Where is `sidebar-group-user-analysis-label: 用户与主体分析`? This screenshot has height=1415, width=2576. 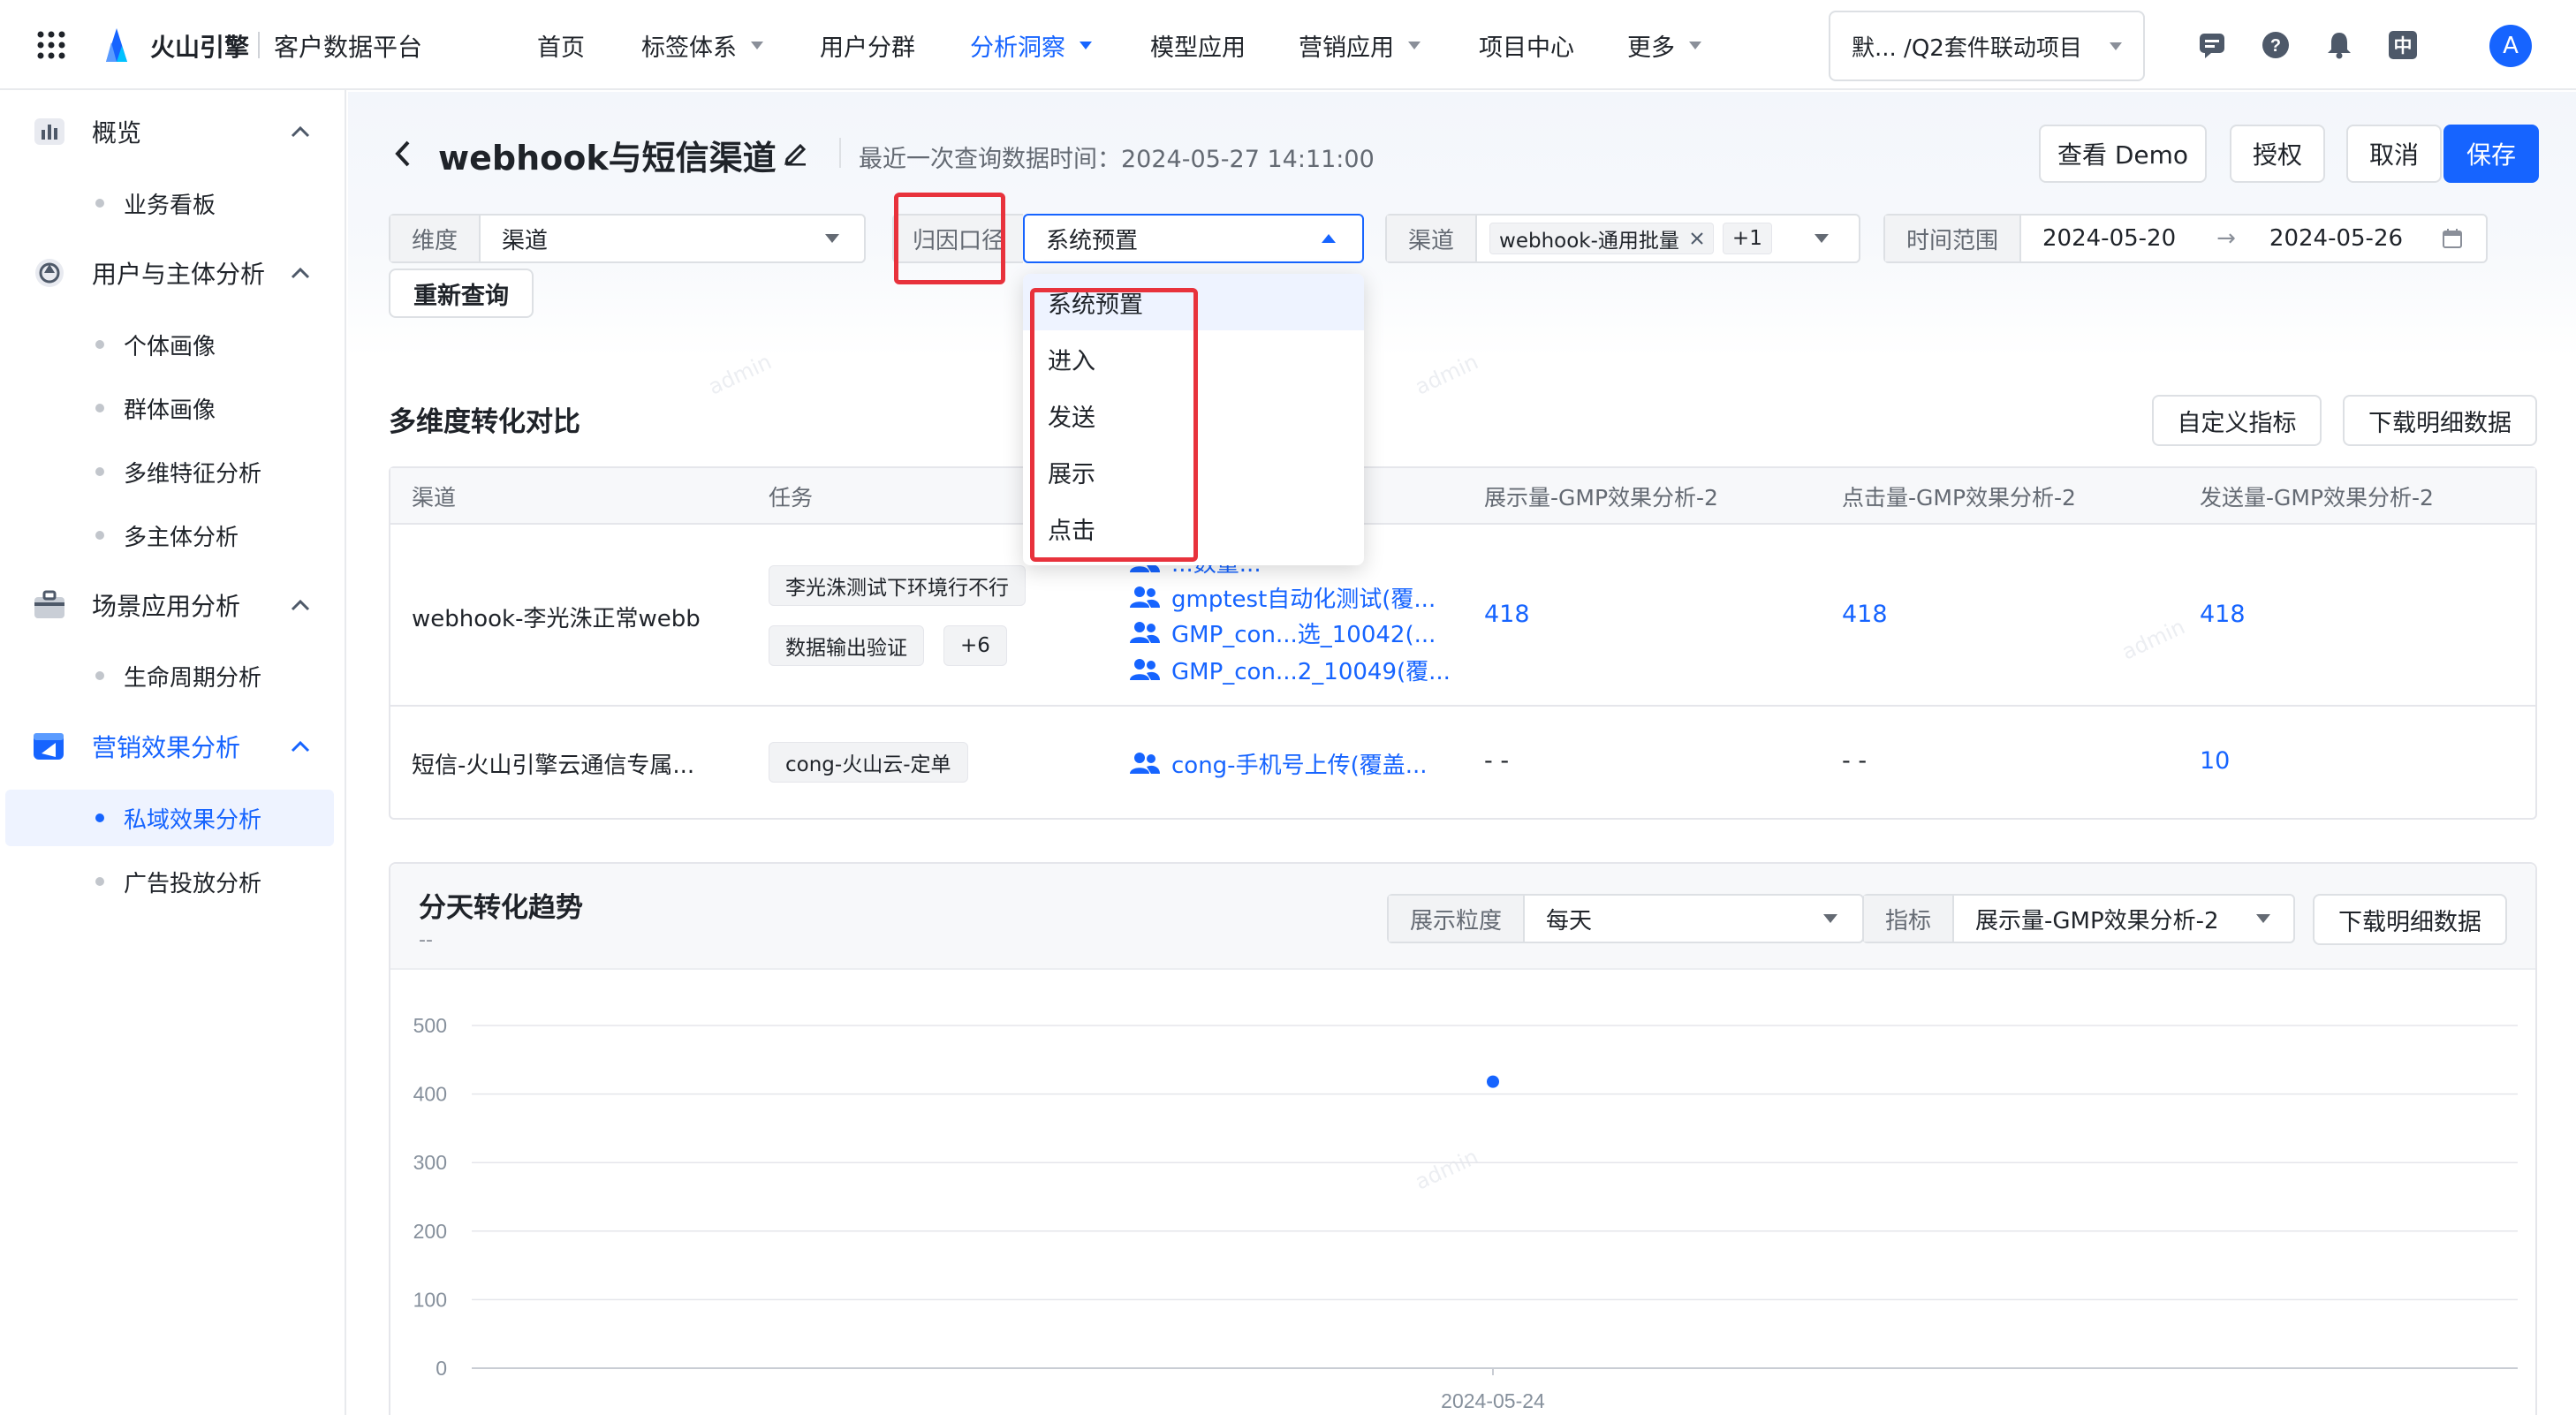 sidebar-group-user-analysis-label: 用户与主体分析 is located at coordinates (179, 274).